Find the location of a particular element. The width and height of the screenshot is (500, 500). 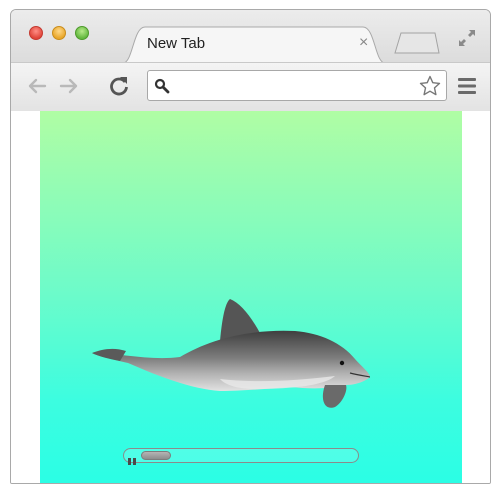

omnibox is located at coordinates (297, 85).